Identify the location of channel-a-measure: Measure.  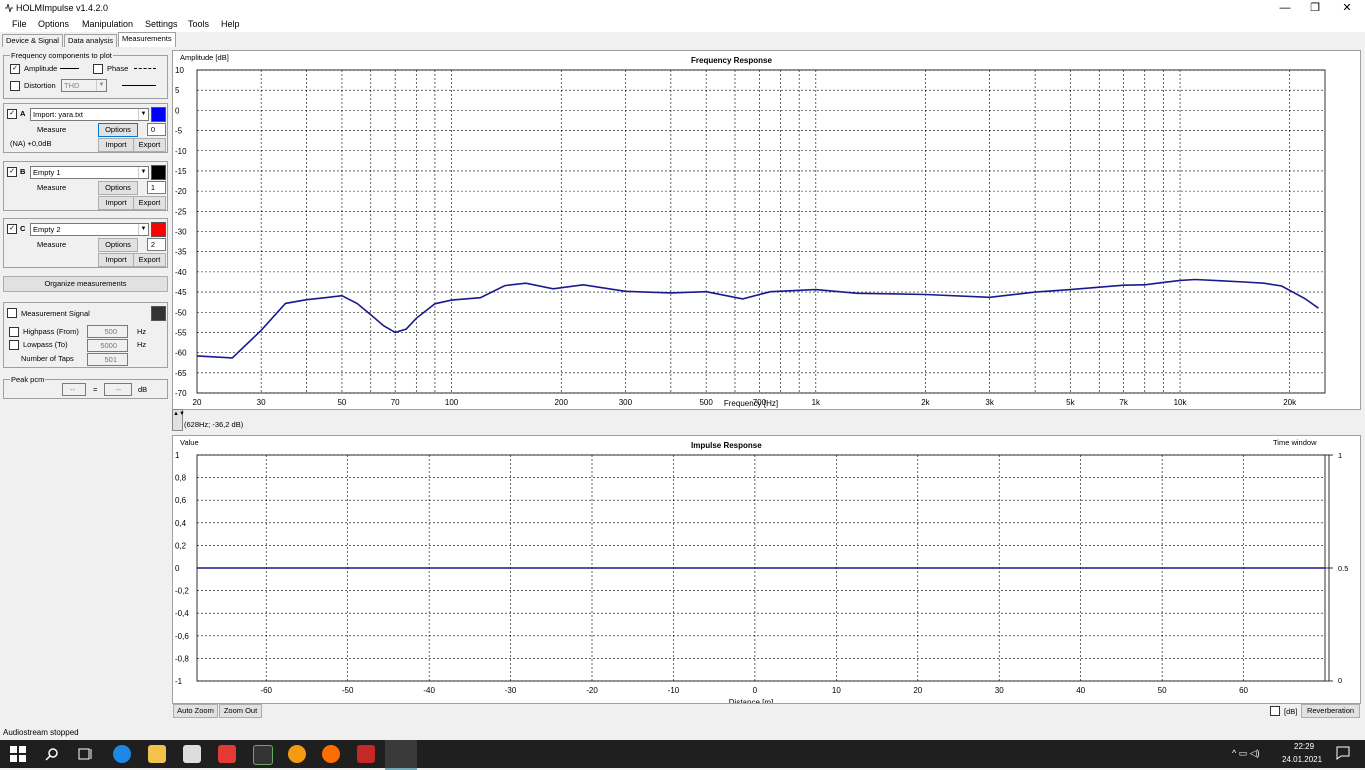
(51, 129).